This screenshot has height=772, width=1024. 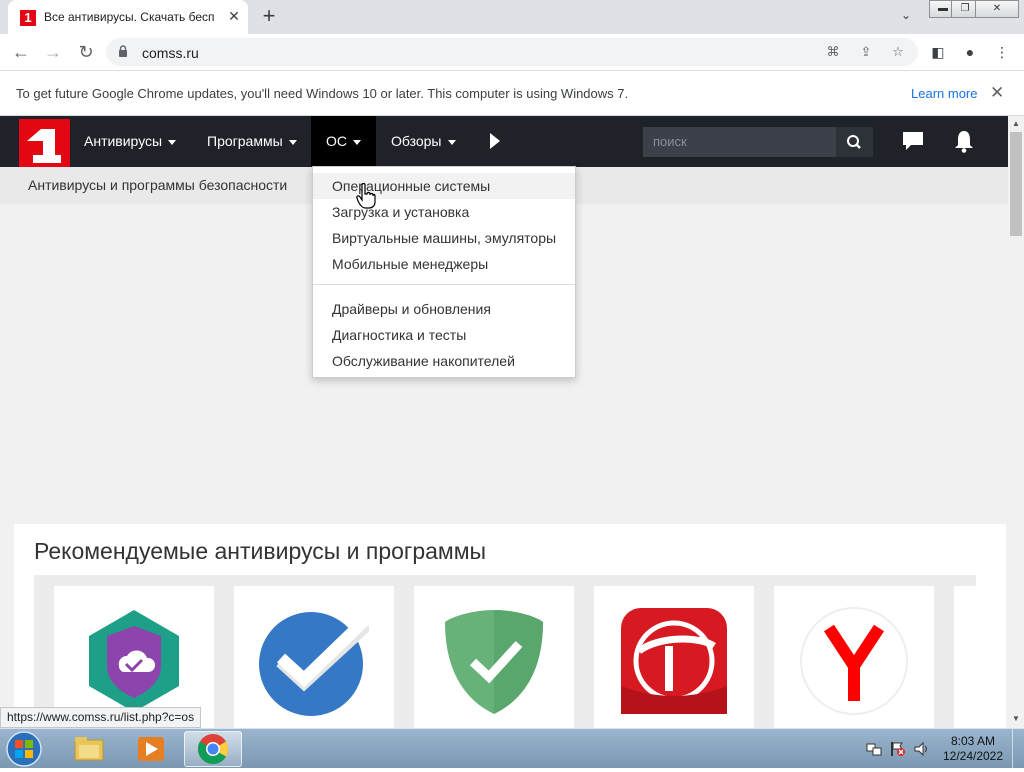 I want to click on folder-icon, so click(x=89, y=749).